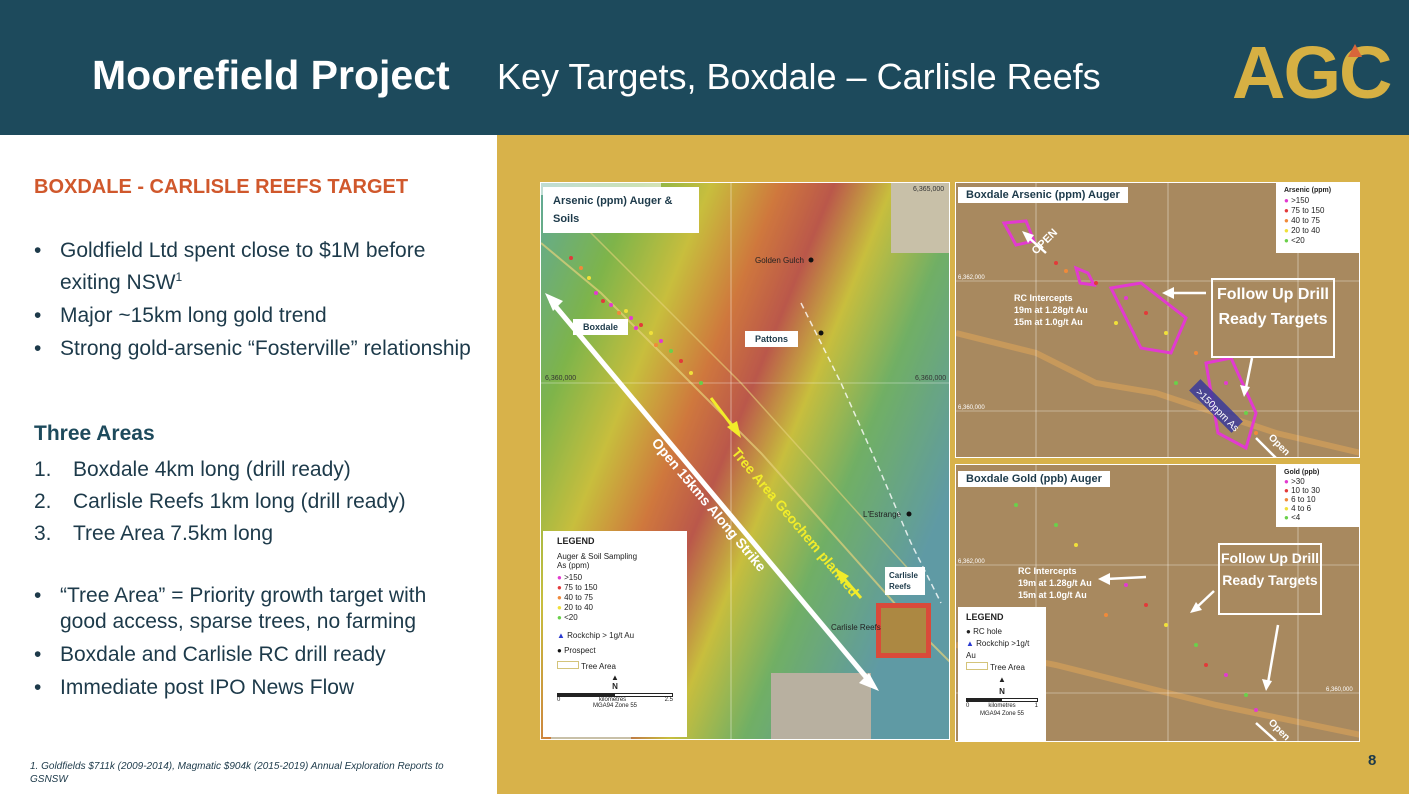  Describe the element at coordinates (43, 533) in the screenshot. I see `area-number: 3.` at that location.